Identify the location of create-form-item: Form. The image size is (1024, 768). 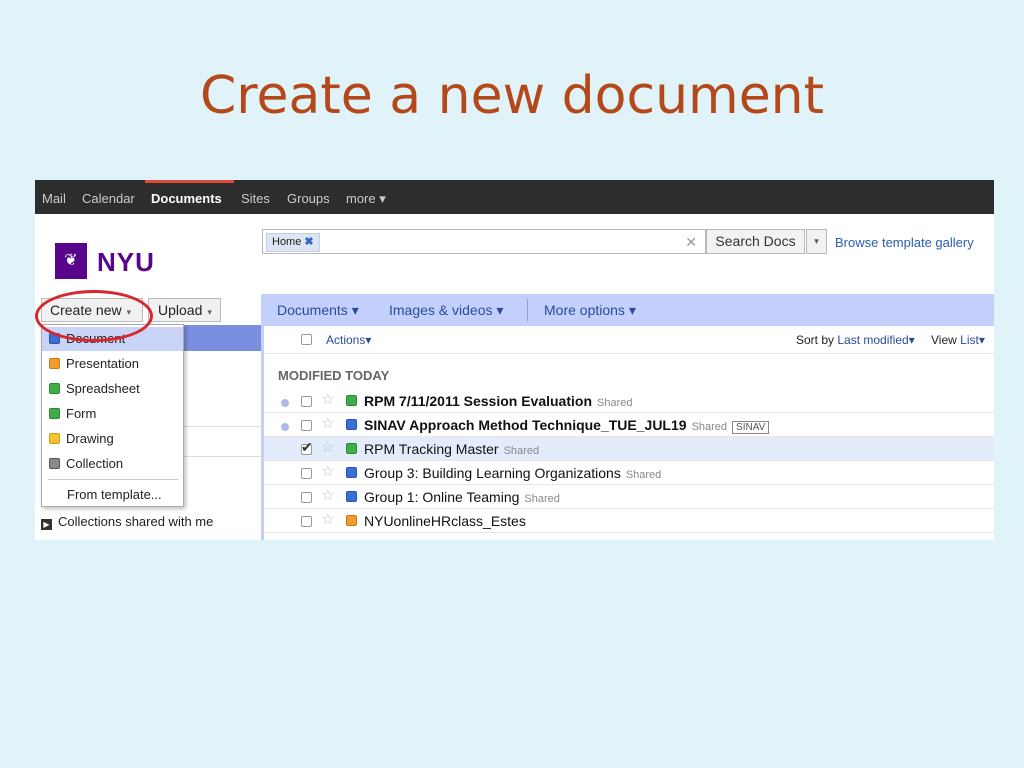
(112, 414).